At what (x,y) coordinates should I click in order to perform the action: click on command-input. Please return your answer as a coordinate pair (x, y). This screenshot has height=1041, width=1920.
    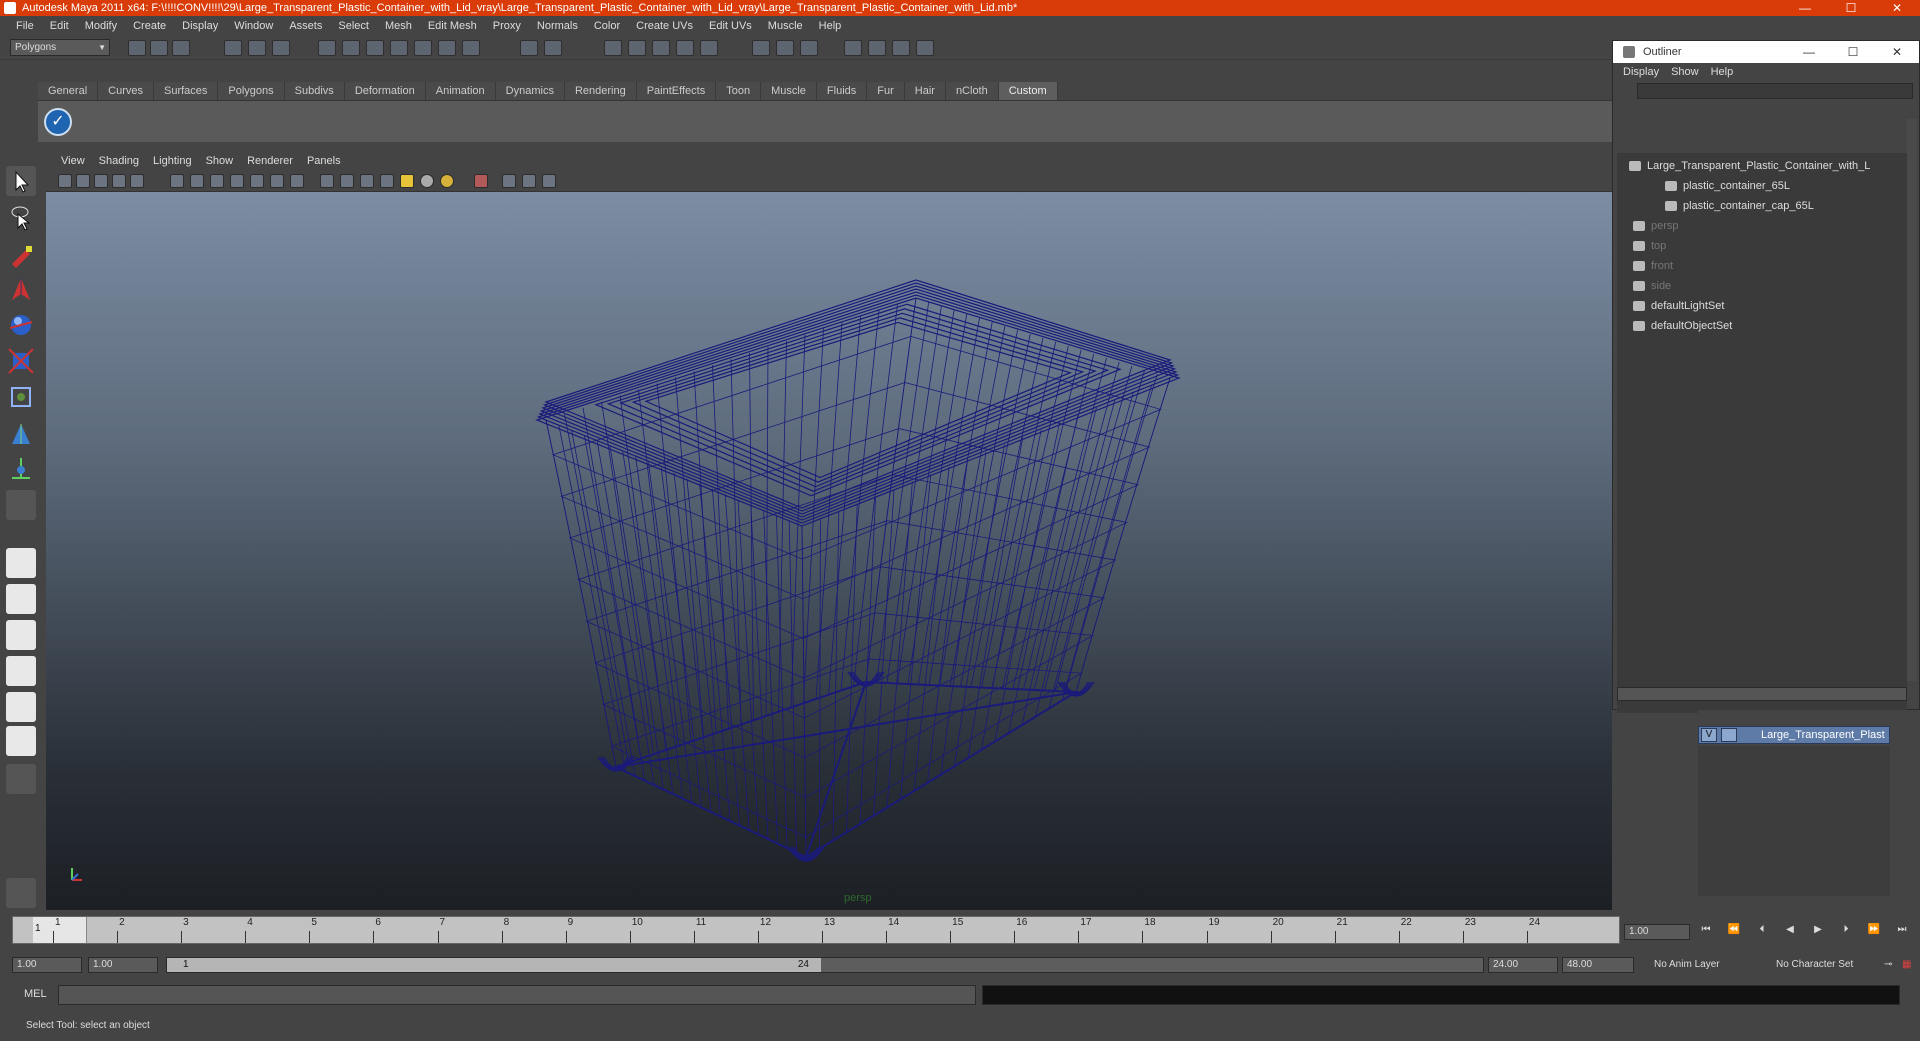
    Looking at the image, I should click on (517, 995).